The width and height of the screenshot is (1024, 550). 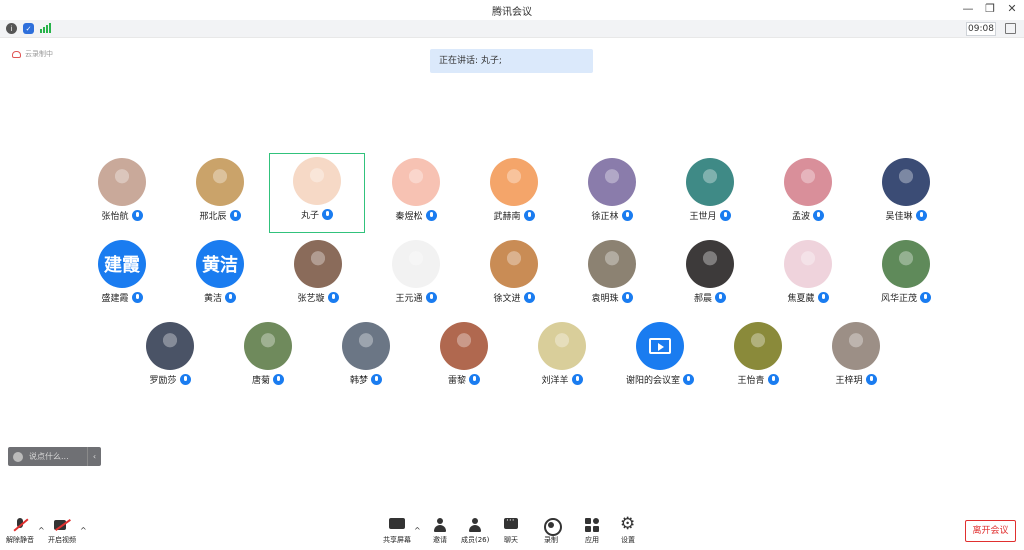 I want to click on participant-tile: 建霞 盛建霞, so click(x=122, y=276).